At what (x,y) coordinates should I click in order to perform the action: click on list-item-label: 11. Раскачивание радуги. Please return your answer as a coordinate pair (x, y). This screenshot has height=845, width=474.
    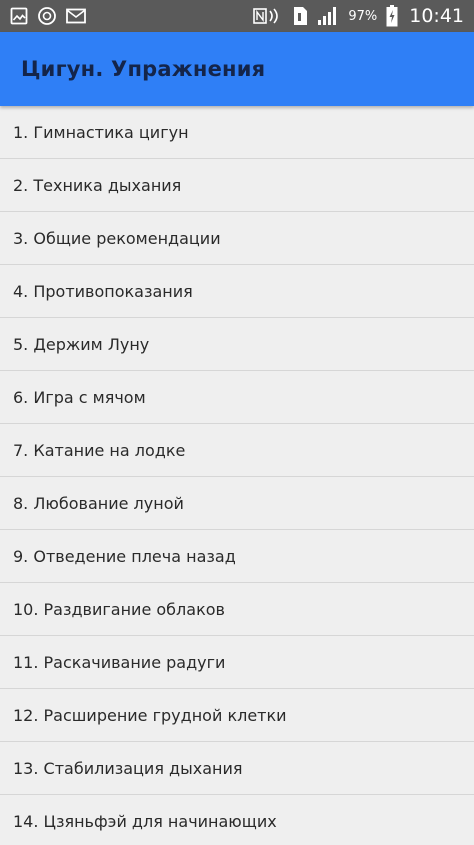
    Looking at the image, I should click on (119, 662).